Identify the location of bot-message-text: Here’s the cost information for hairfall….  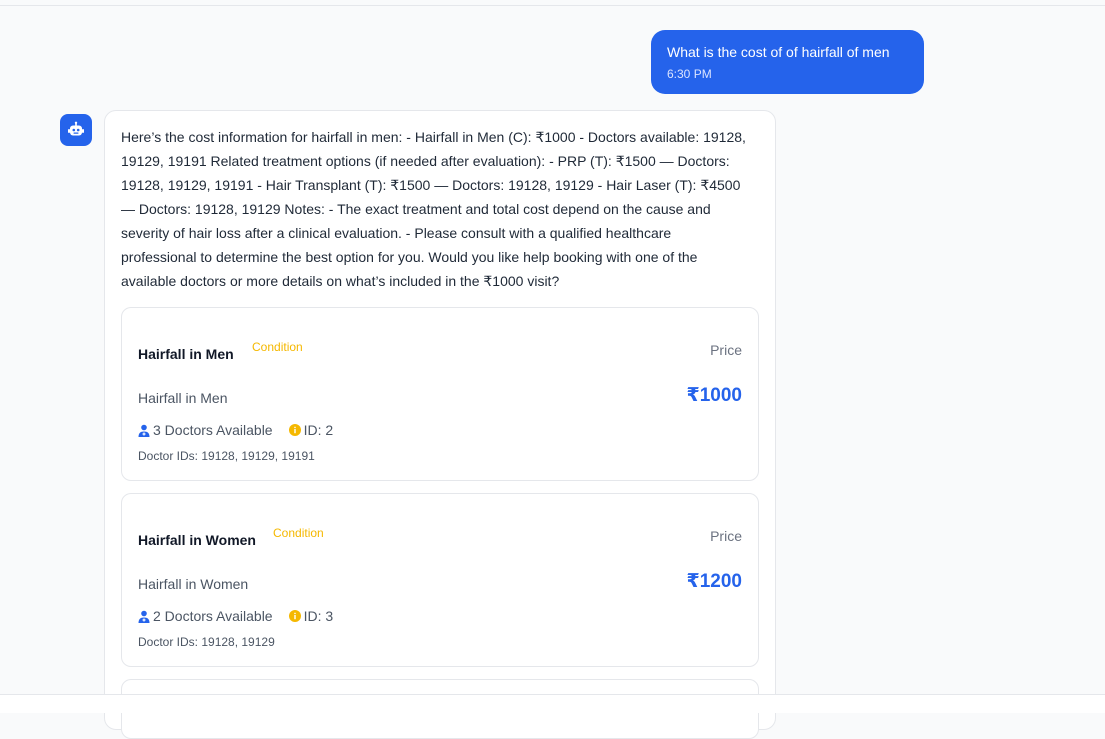
(433, 209).